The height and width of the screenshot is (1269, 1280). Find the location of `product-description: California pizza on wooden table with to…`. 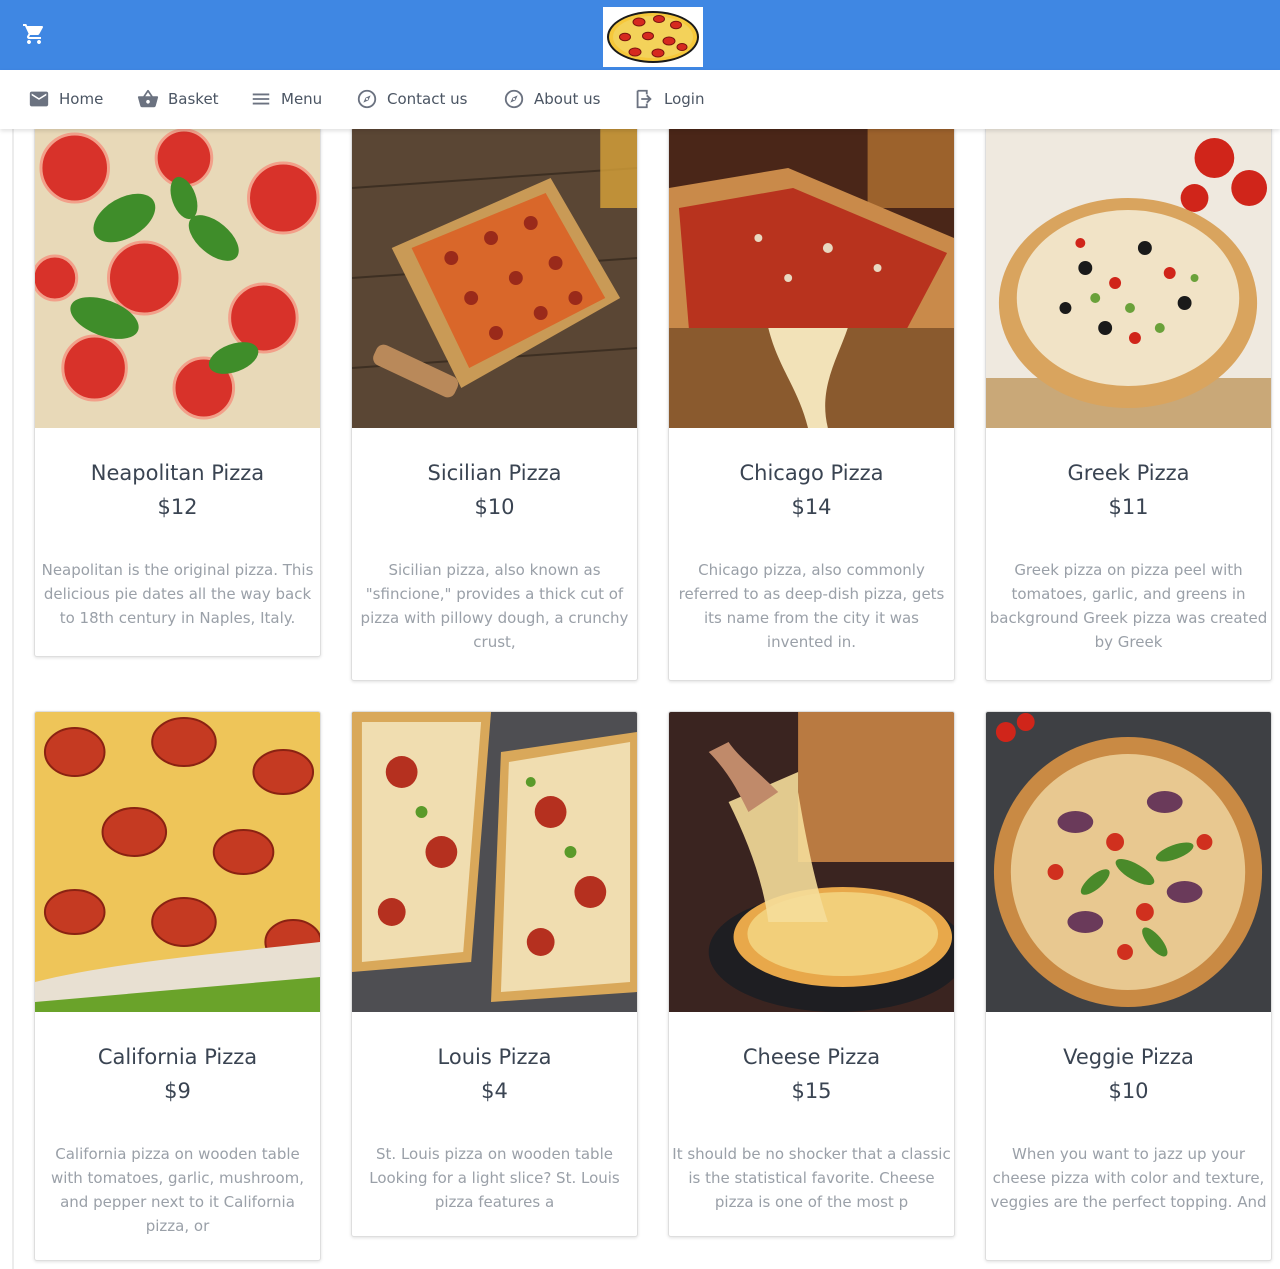

product-description: California pizza on wooden table with to… is located at coordinates (177, 1190).